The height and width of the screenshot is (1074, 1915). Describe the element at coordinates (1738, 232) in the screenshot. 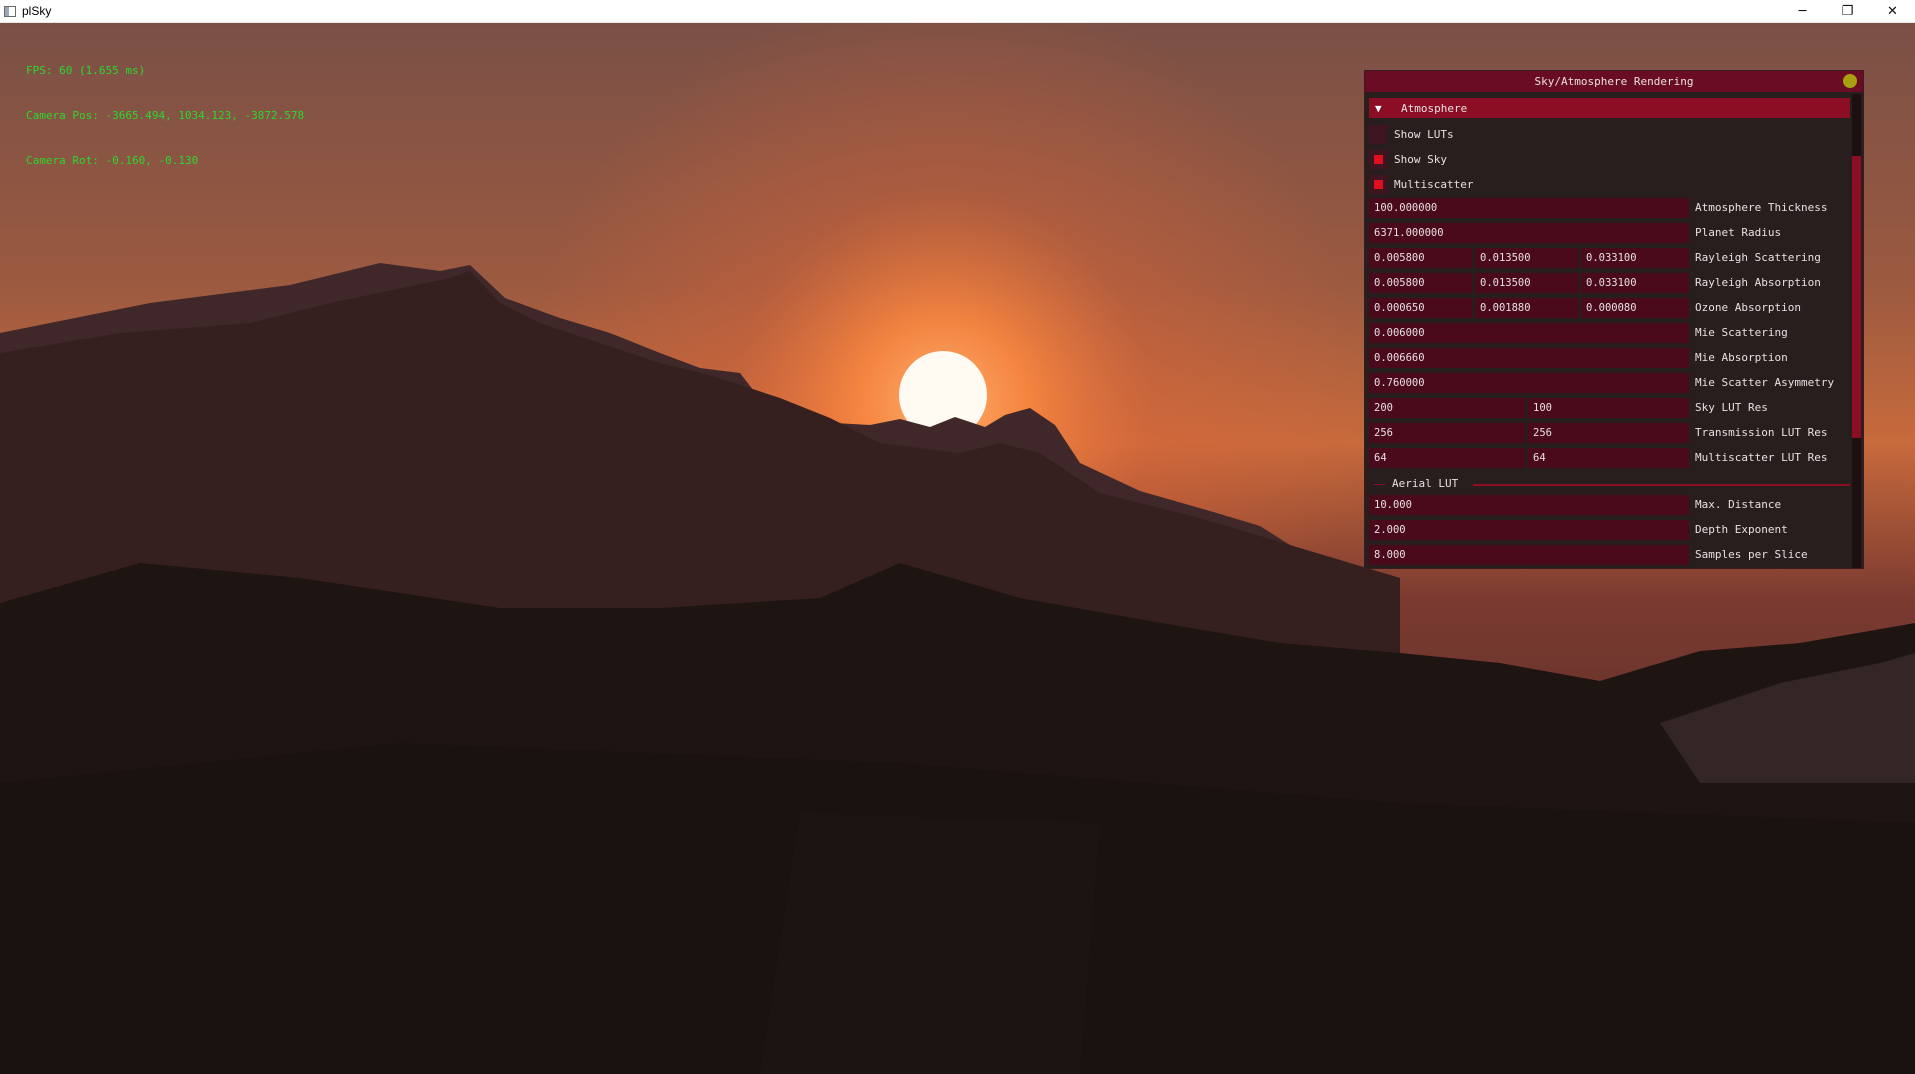

I see `planet-radius-label: Planet Radius` at that location.